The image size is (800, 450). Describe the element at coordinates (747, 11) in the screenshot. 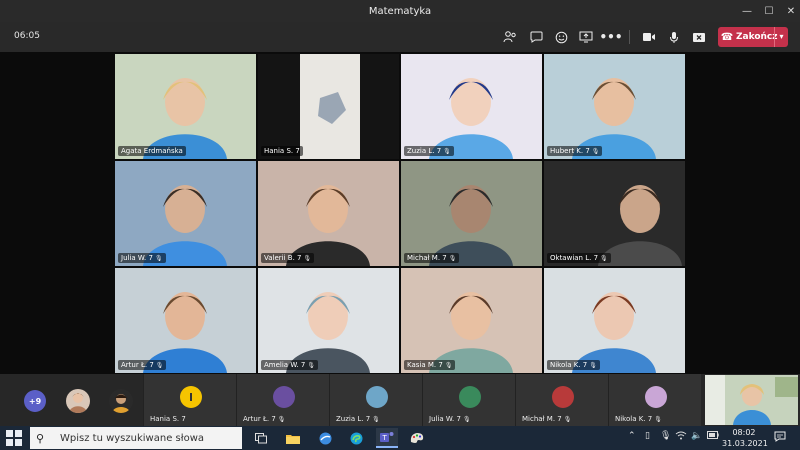

I see `minimize-button: —` at that location.